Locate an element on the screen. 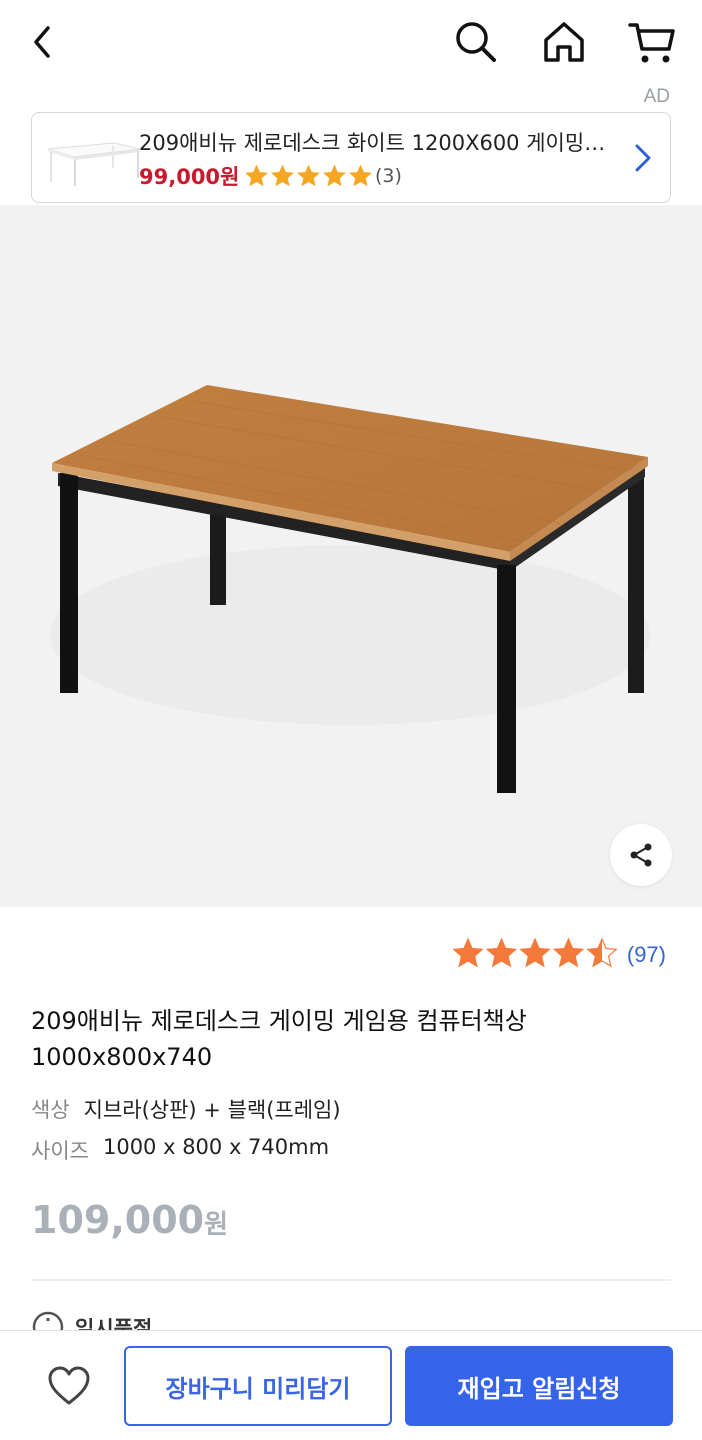 The image size is (702, 1440). chevron-right-icon is located at coordinates (643, 158).